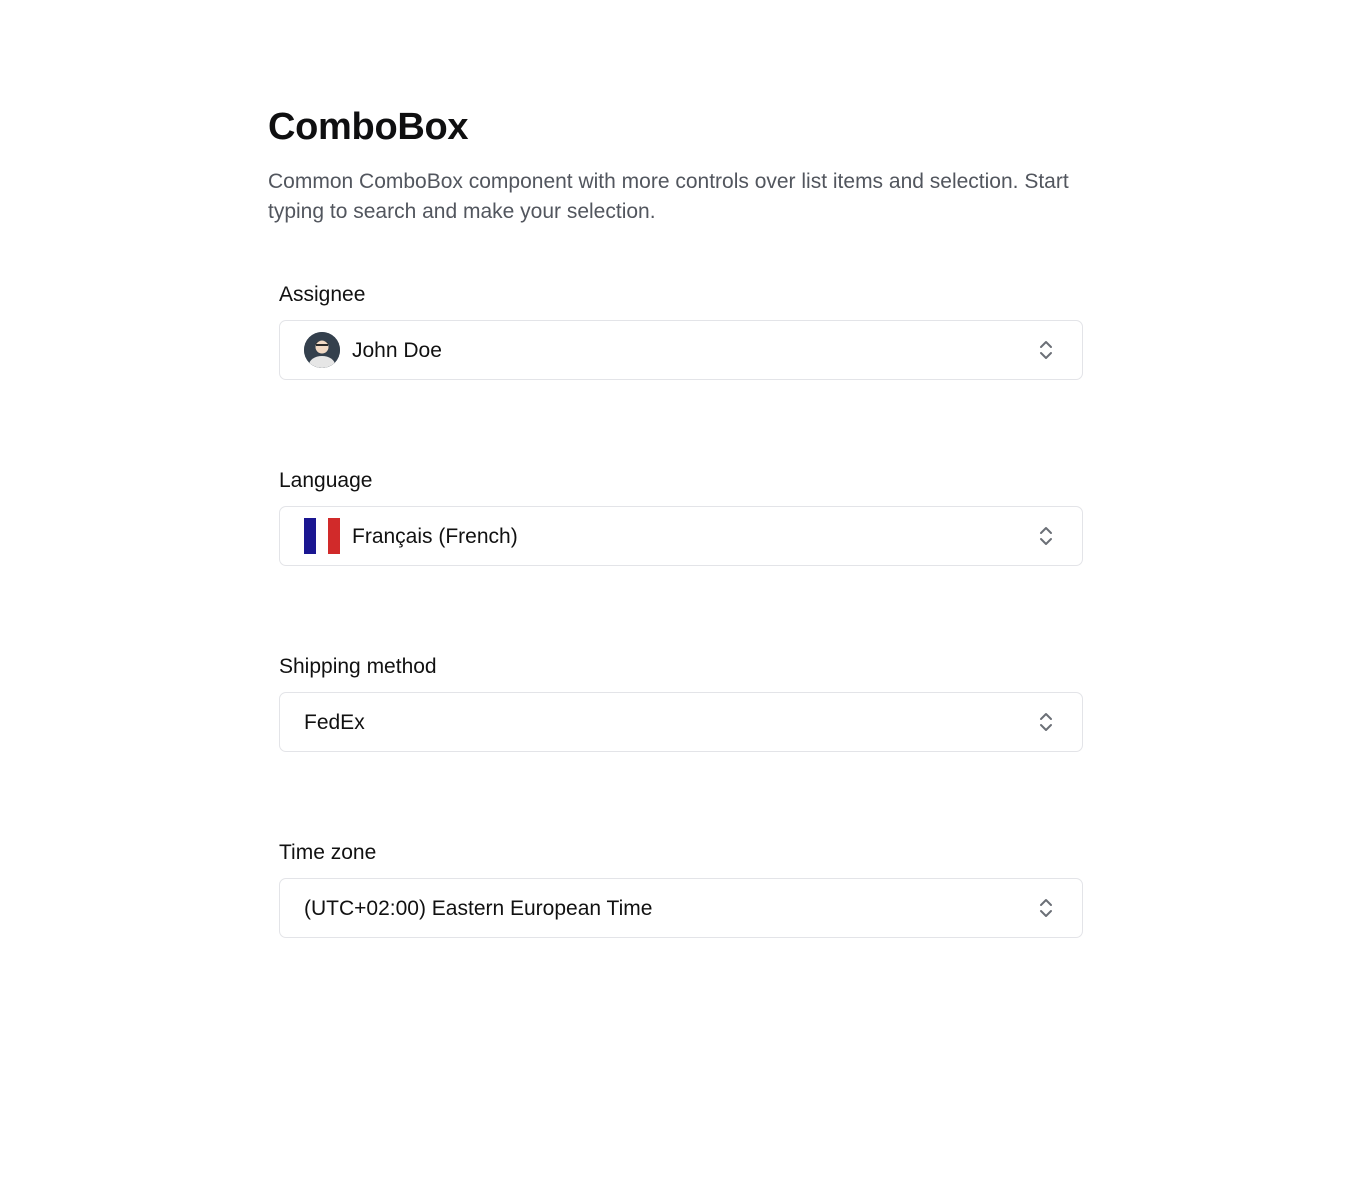 The height and width of the screenshot is (1177, 1353). Describe the element at coordinates (478, 908) in the screenshot. I see `timezone-value: (UTC+02:00) Eastern European Time` at that location.